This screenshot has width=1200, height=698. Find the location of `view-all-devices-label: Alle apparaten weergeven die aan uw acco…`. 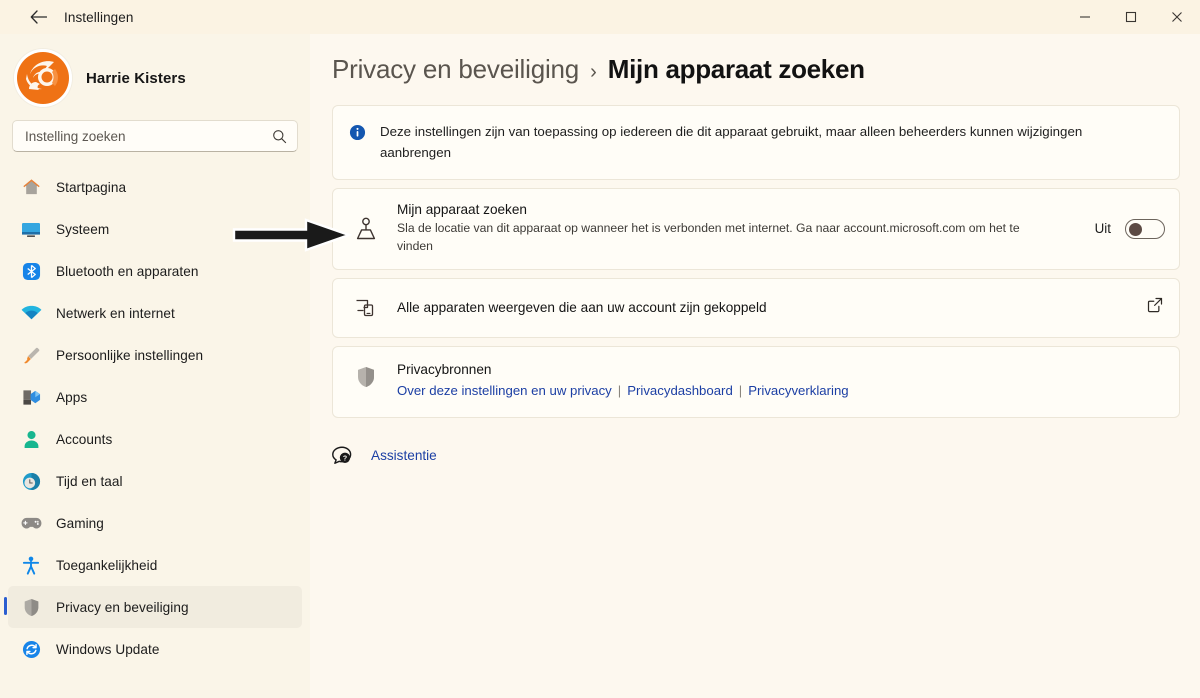

view-all-devices-label: Alle apparaten weergeven die aan uw acco… is located at coordinates (582, 308).